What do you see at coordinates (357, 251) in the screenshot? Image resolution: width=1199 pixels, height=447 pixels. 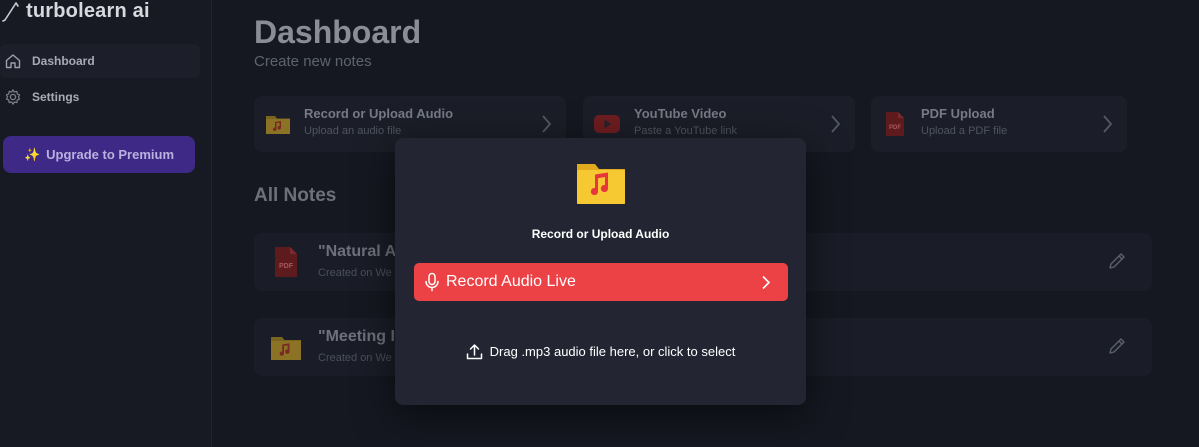 I see `note-title: "Natural A` at bounding box center [357, 251].